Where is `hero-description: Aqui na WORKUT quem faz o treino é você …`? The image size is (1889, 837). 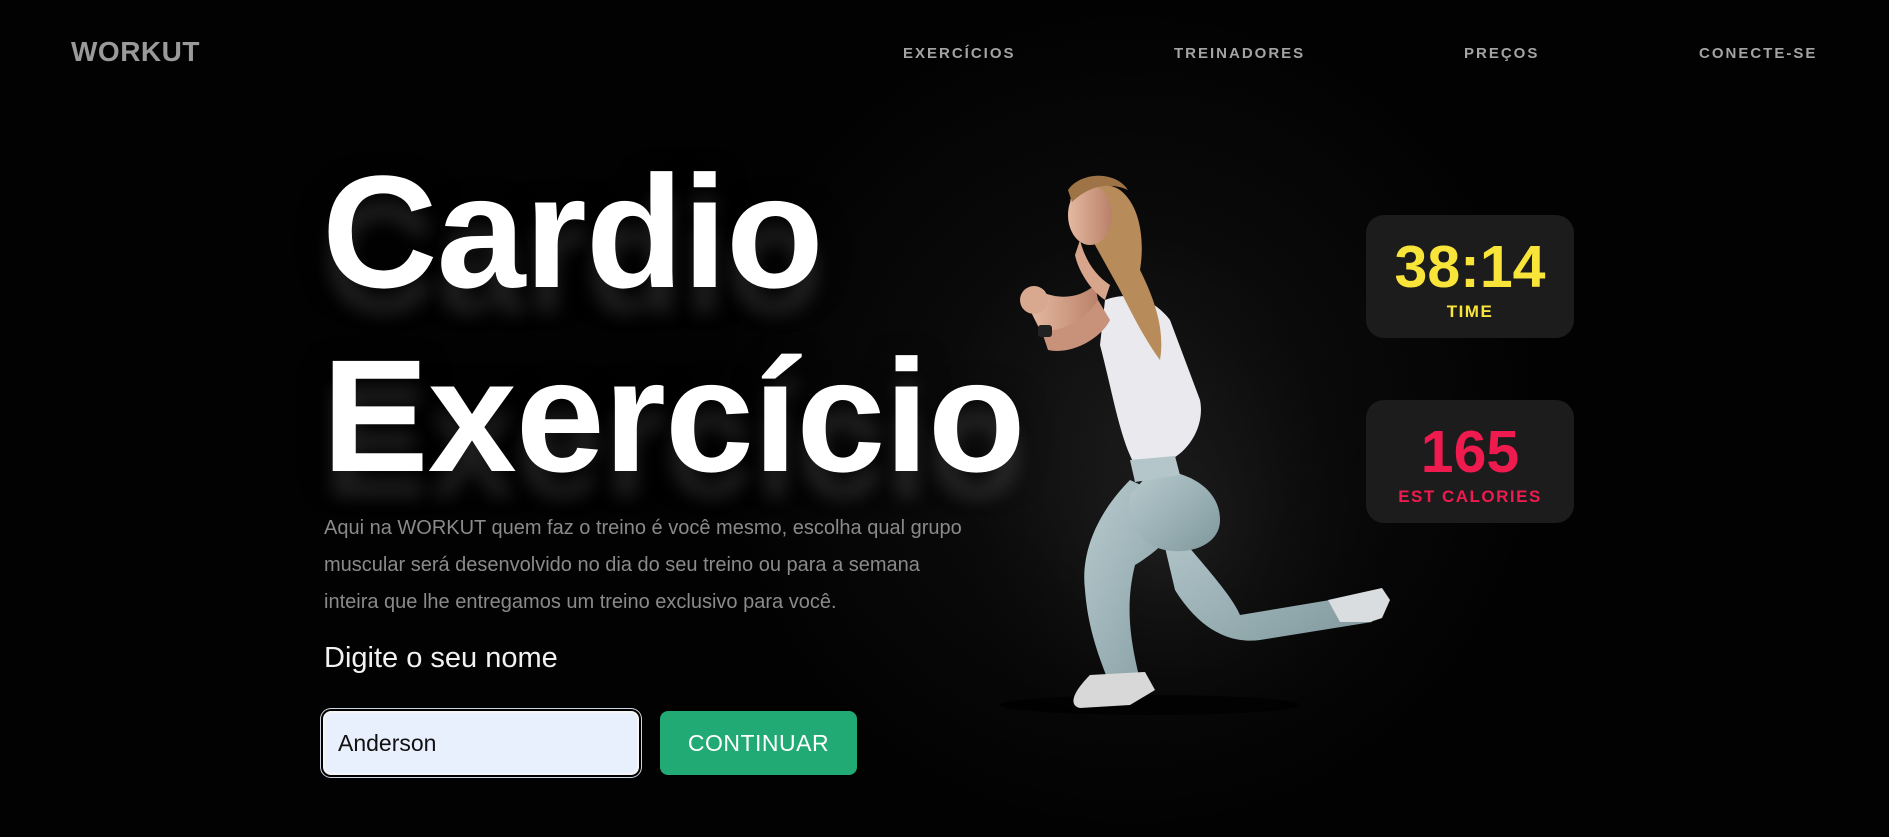 hero-description: Aqui na WORKUT quem faz o treino é você … is located at coordinates (643, 565).